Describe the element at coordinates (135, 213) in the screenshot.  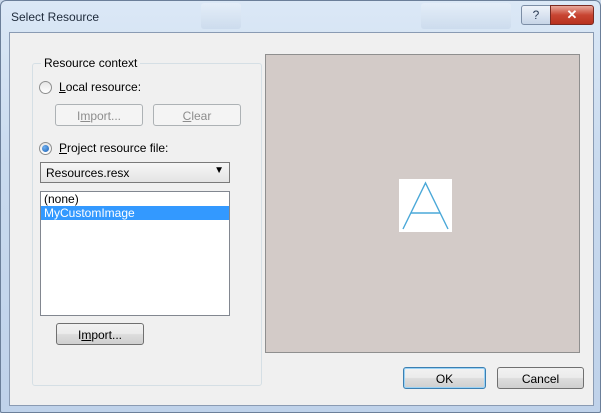
I see `list-item: MyCustomImage` at that location.